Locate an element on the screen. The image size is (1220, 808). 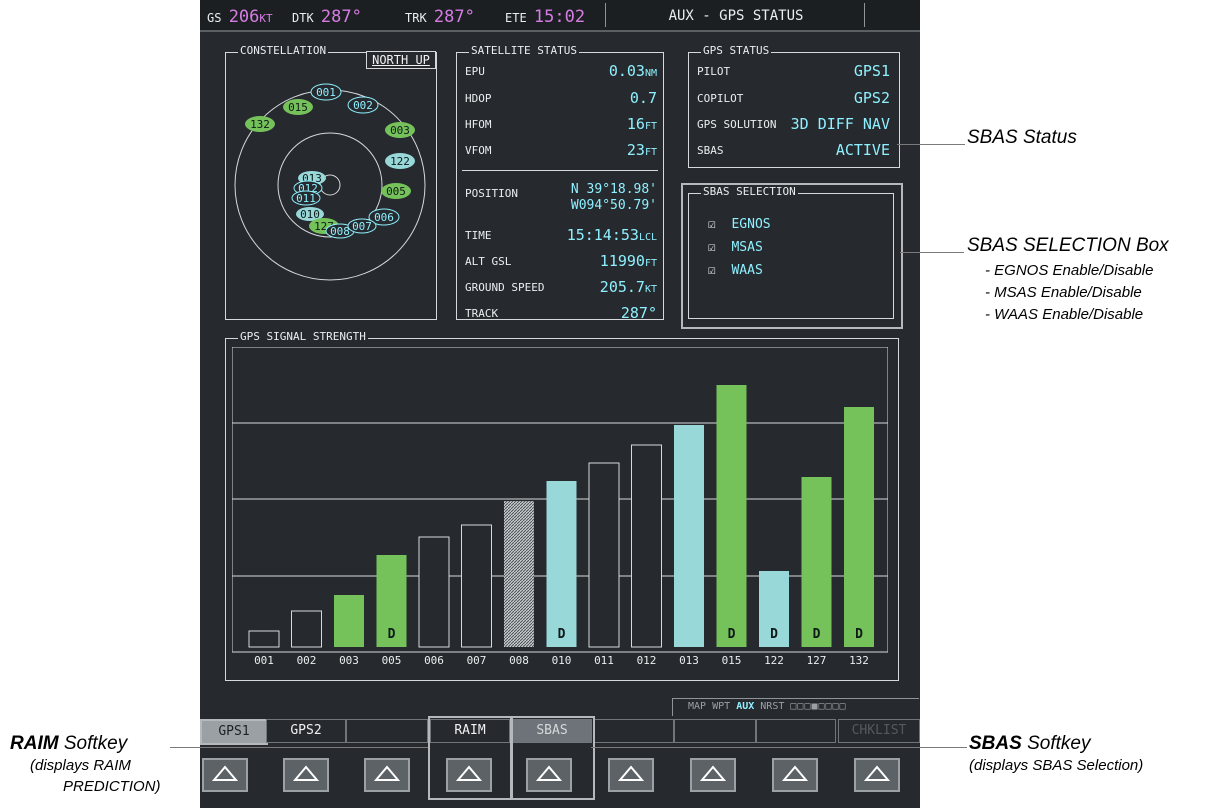
svg-text: 002 is located at coordinates (363, 105).